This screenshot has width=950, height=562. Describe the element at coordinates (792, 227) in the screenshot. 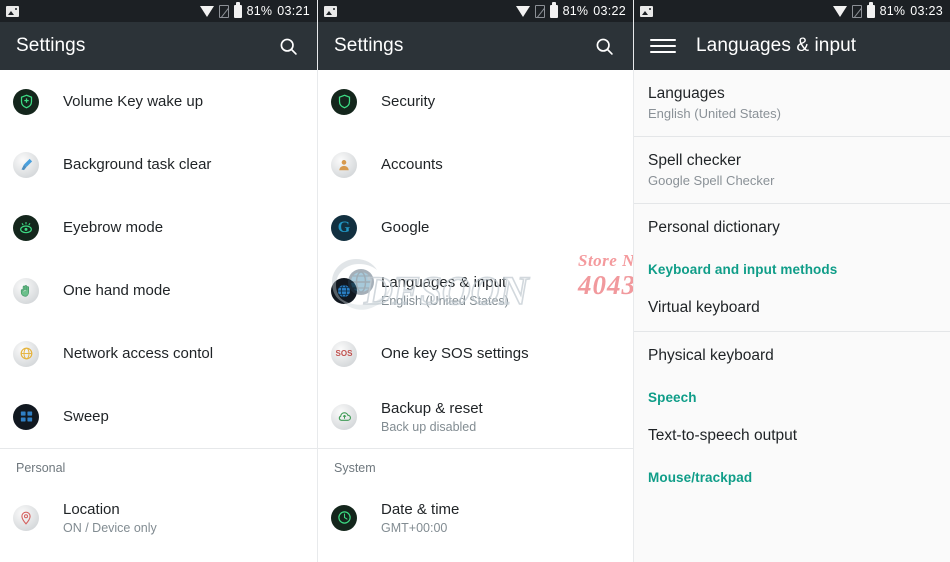

I see `list-item-personal-dictionary: Personal dictionary` at that location.